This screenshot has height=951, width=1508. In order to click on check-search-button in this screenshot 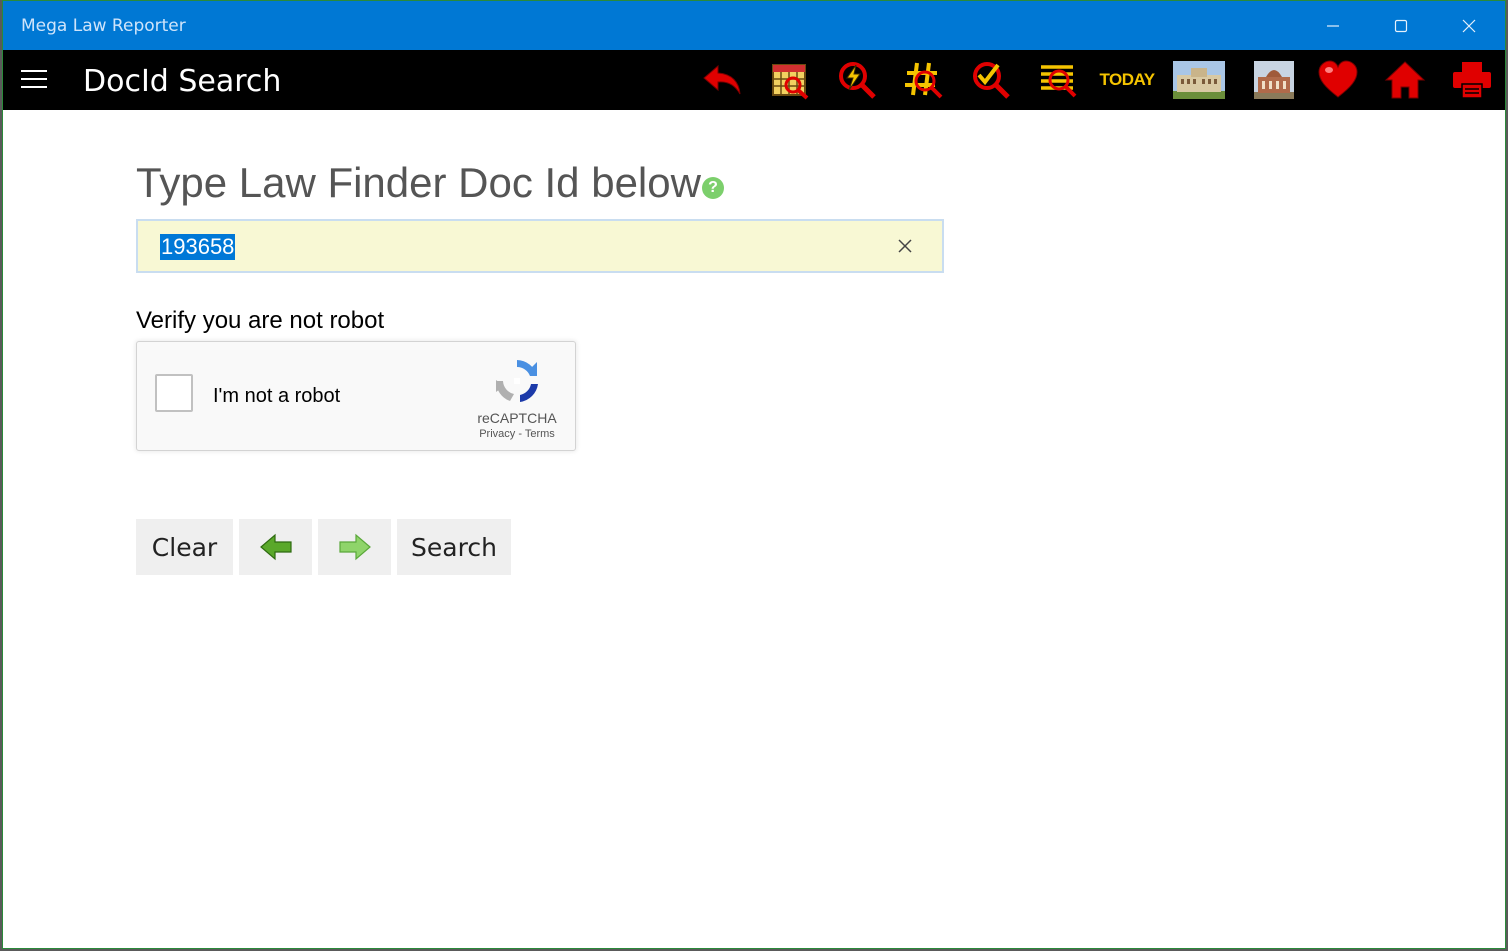, I will do `click(991, 80)`.